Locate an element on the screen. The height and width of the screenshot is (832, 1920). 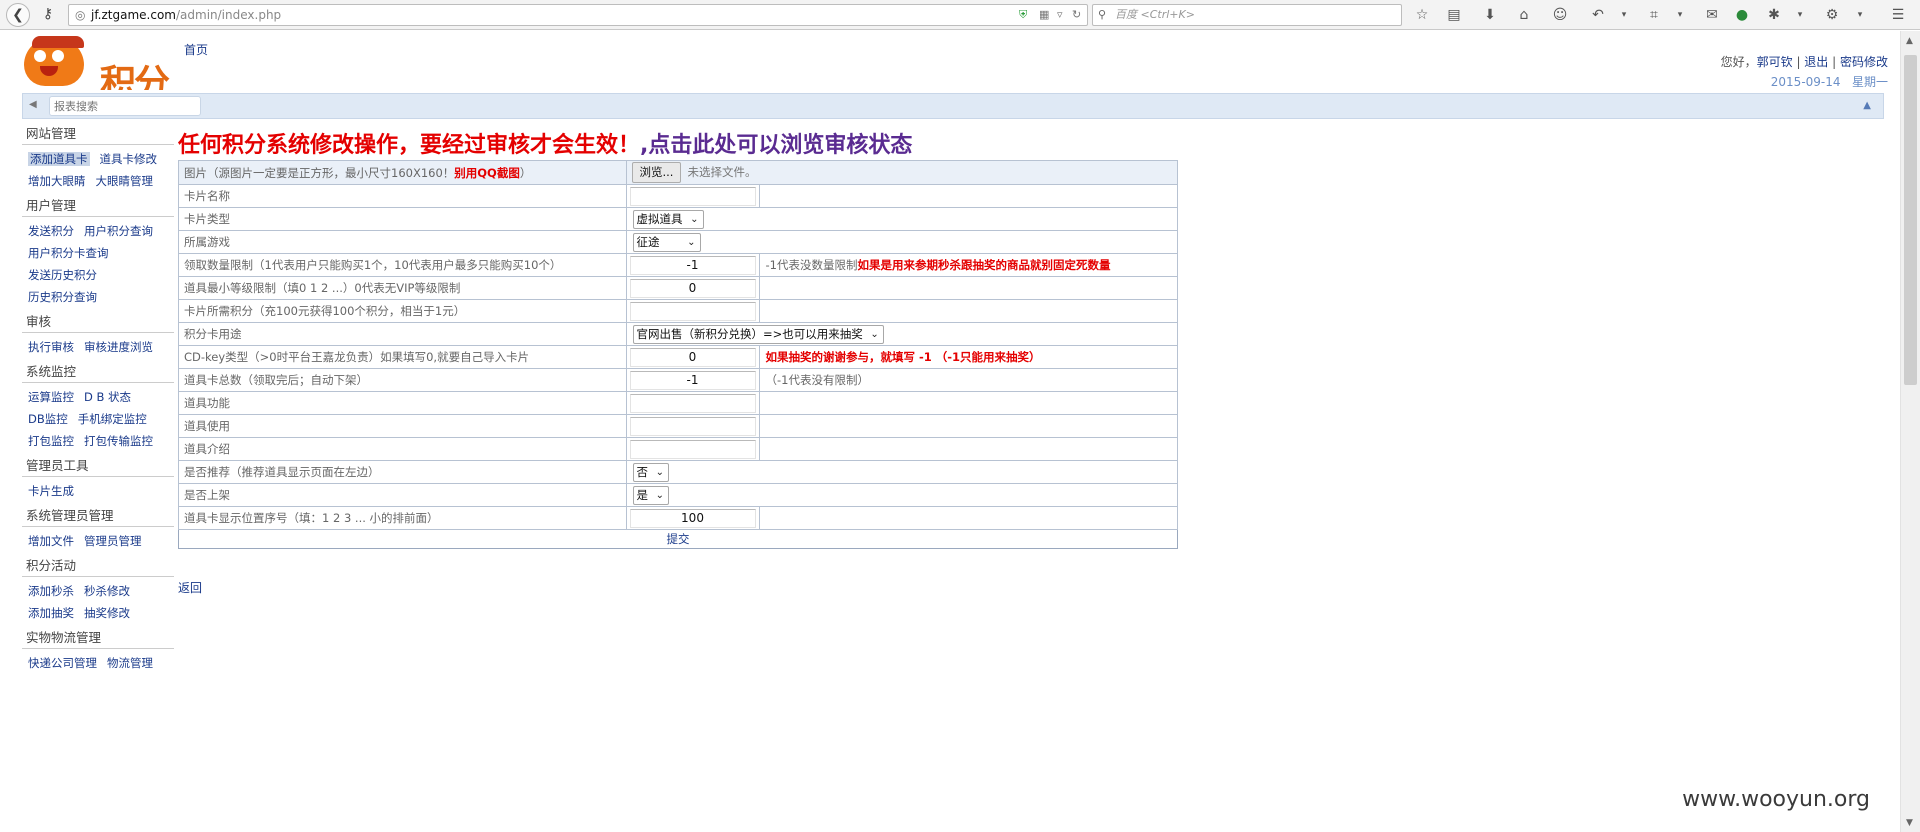
sidebar-item: 增加大眼睛 is located at coordinates (57, 181).